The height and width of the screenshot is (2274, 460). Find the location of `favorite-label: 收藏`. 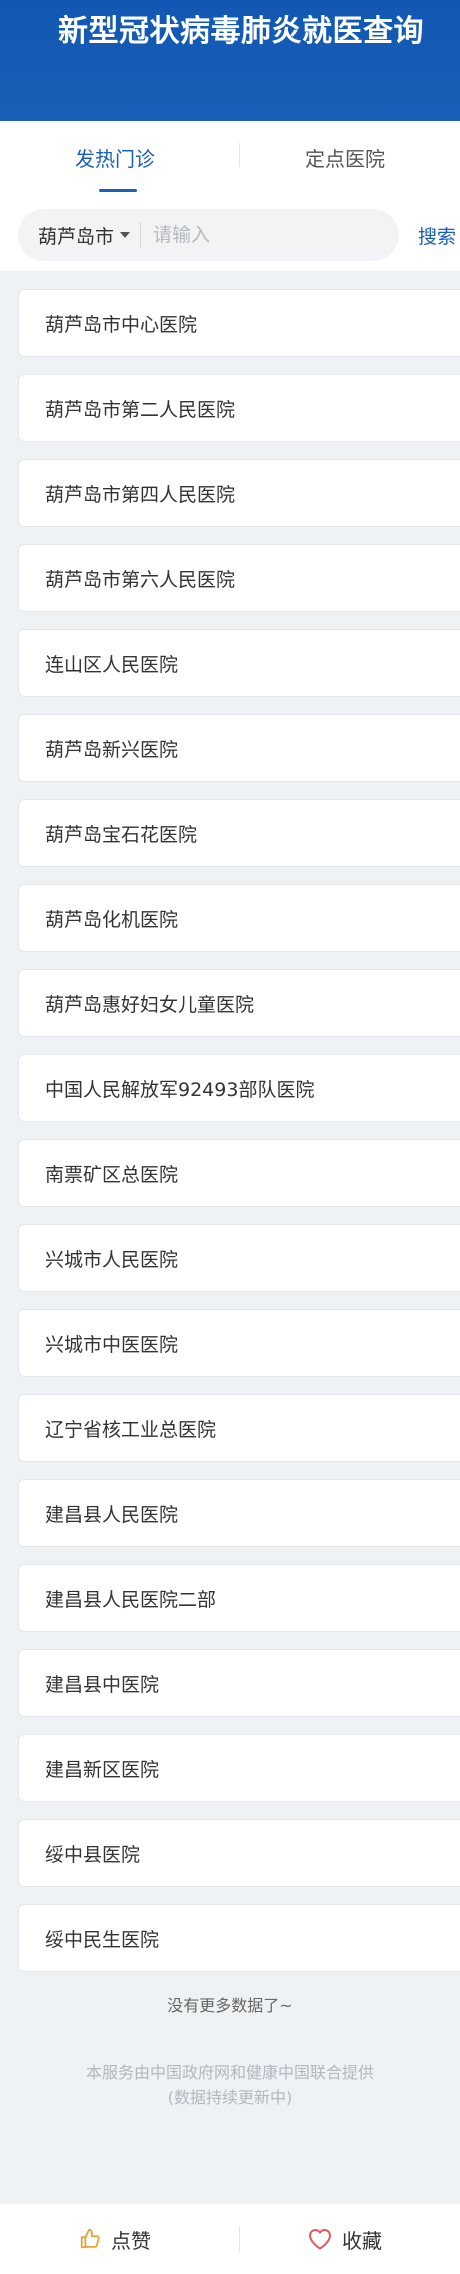

favorite-label: 收藏 is located at coordinates (362, 2240).